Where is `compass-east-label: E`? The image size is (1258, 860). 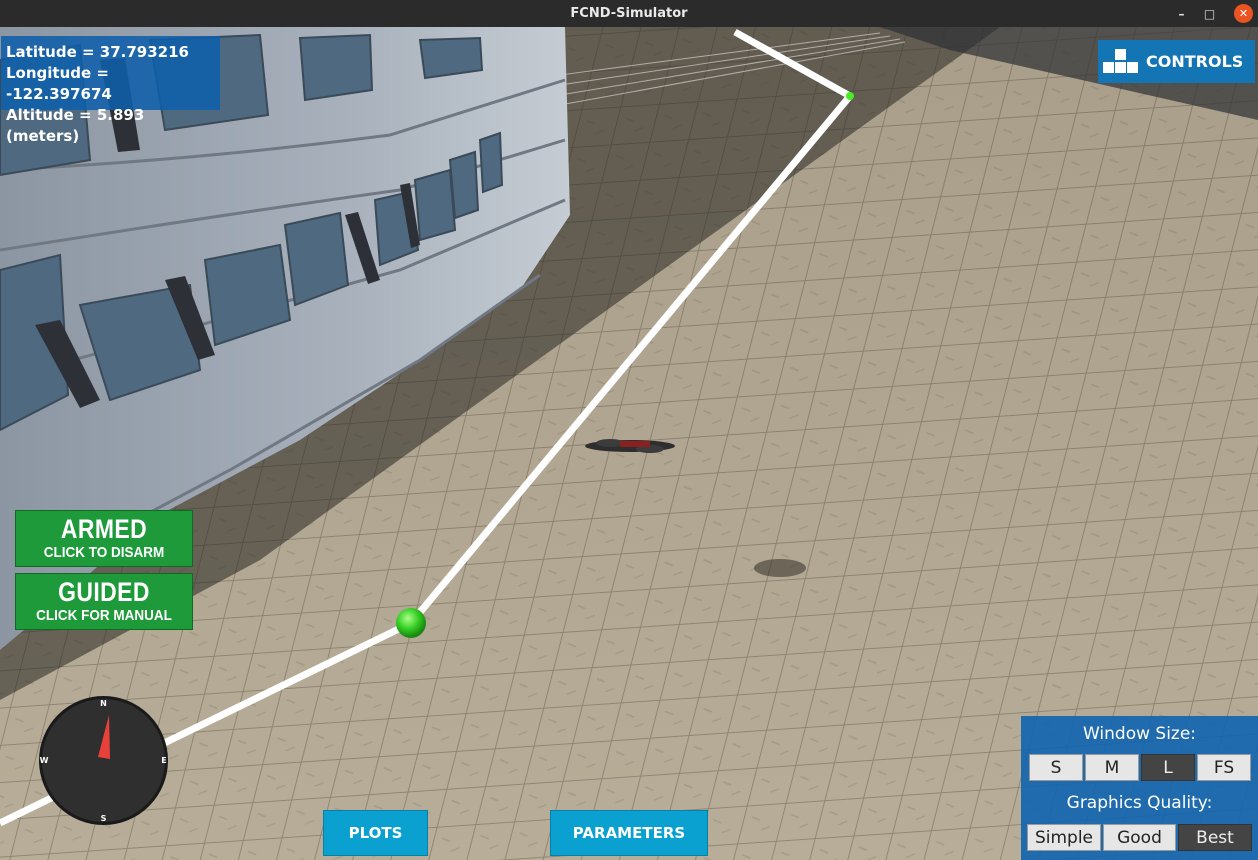 compass-east-label: E is located at coordinates (163, 760).